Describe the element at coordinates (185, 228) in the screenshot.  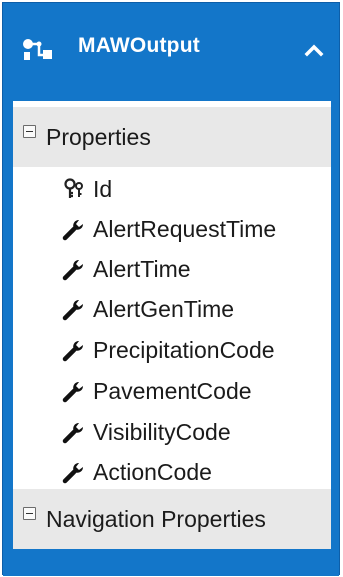
I see `property-label: AlertRequestTime` at that location.